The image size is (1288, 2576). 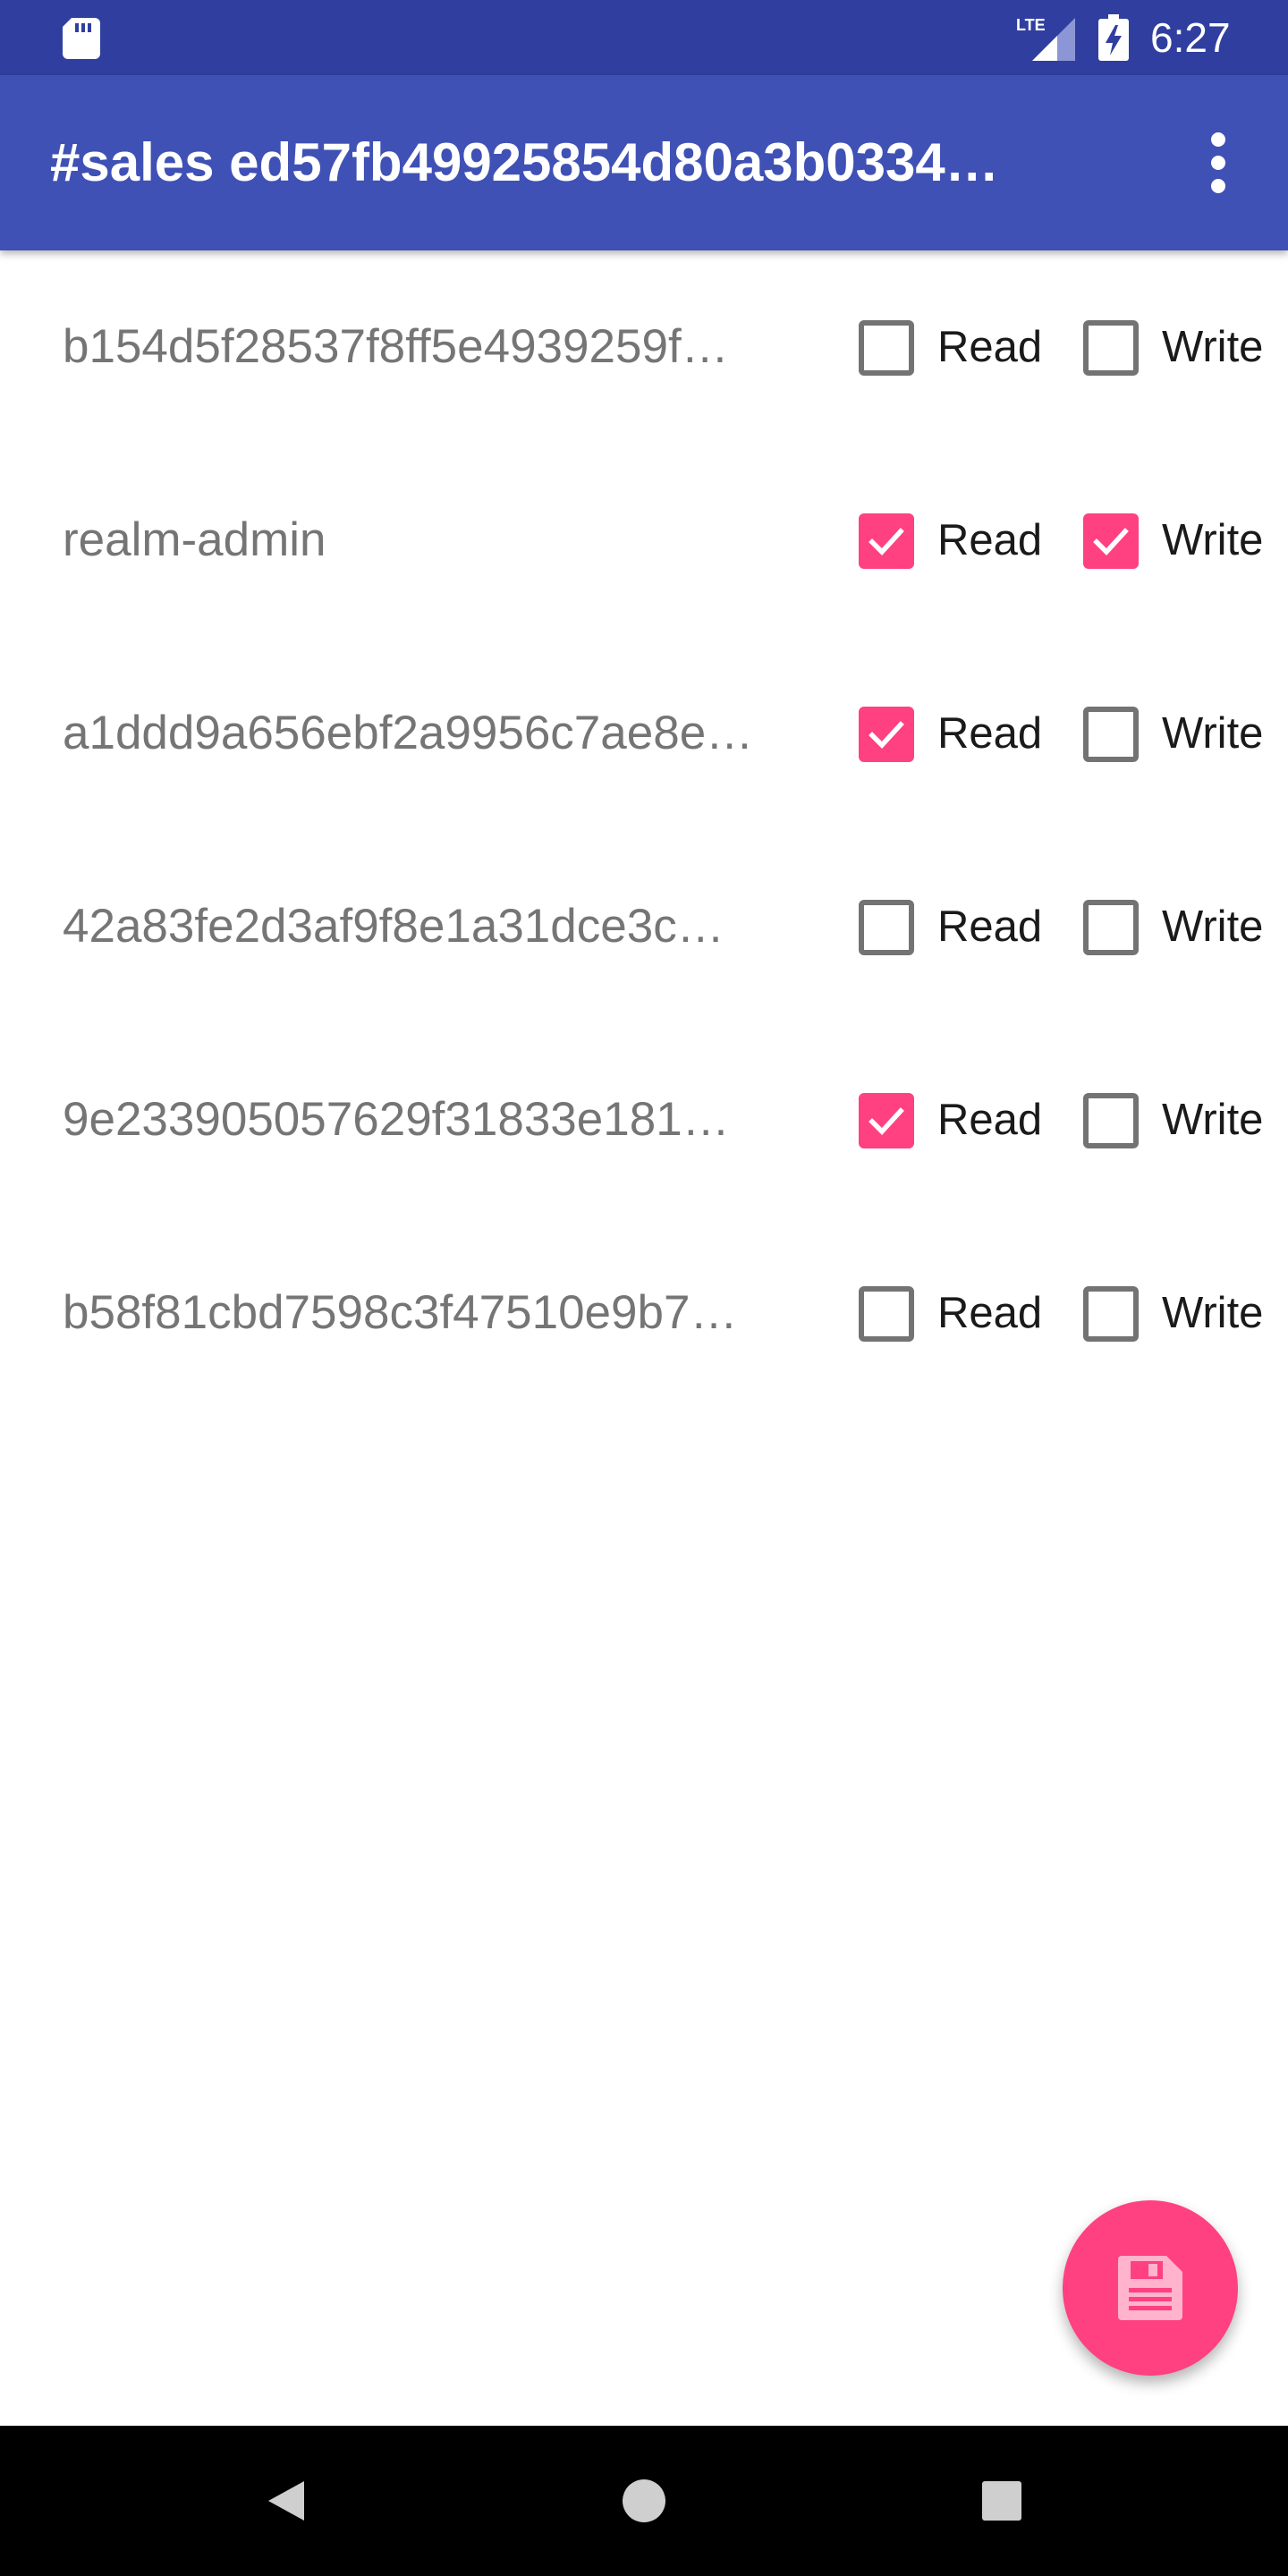 What do you see at coordinates (1113, 37) in the screenshot?
I see `battery-charging-icon` at bounding box center [1113, 37].